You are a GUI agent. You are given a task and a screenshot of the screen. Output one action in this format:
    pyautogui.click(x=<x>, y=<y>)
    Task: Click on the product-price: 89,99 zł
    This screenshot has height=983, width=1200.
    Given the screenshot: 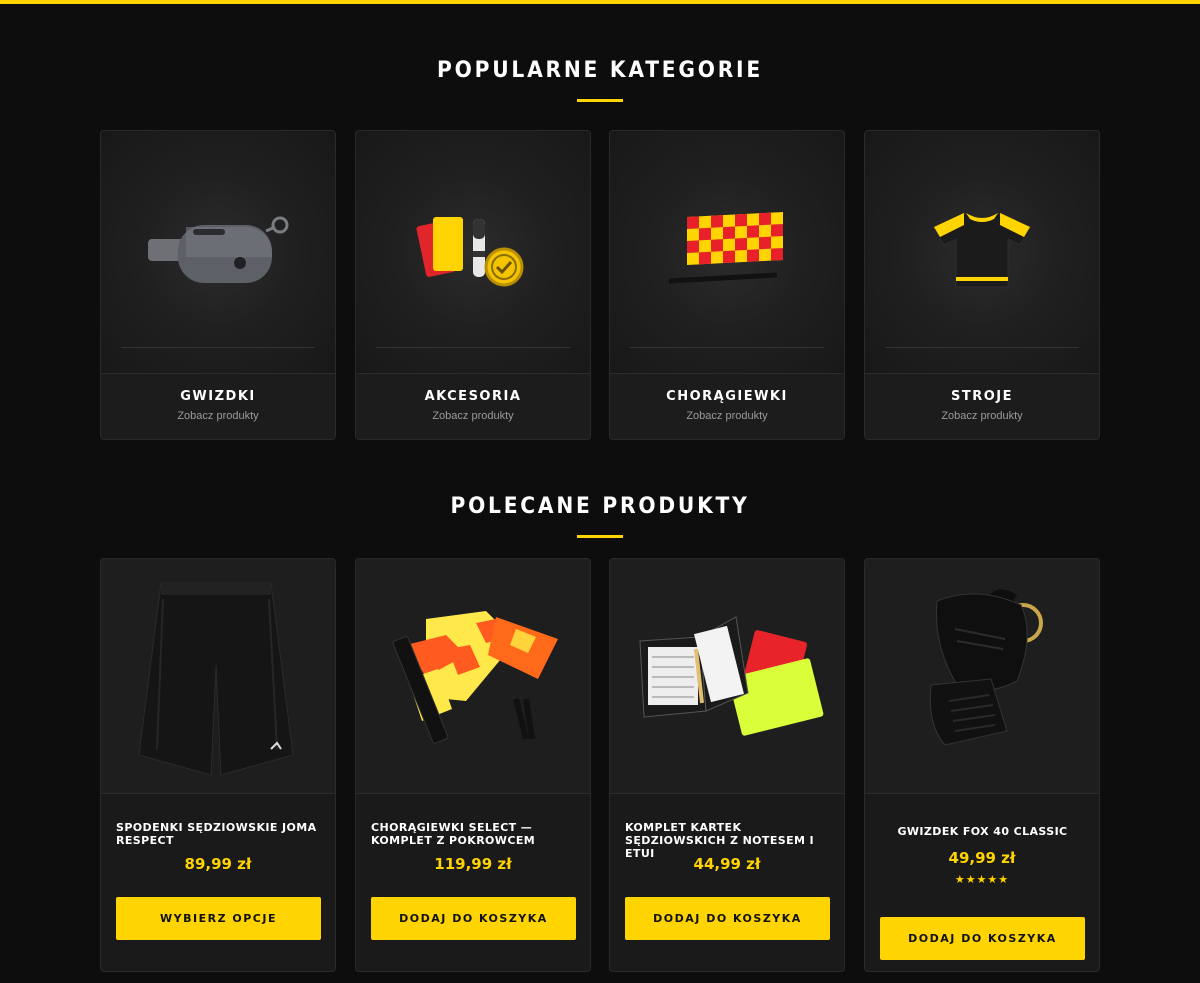 What is the action you would take?
    pyautogui.click(x=218, y=864)
    